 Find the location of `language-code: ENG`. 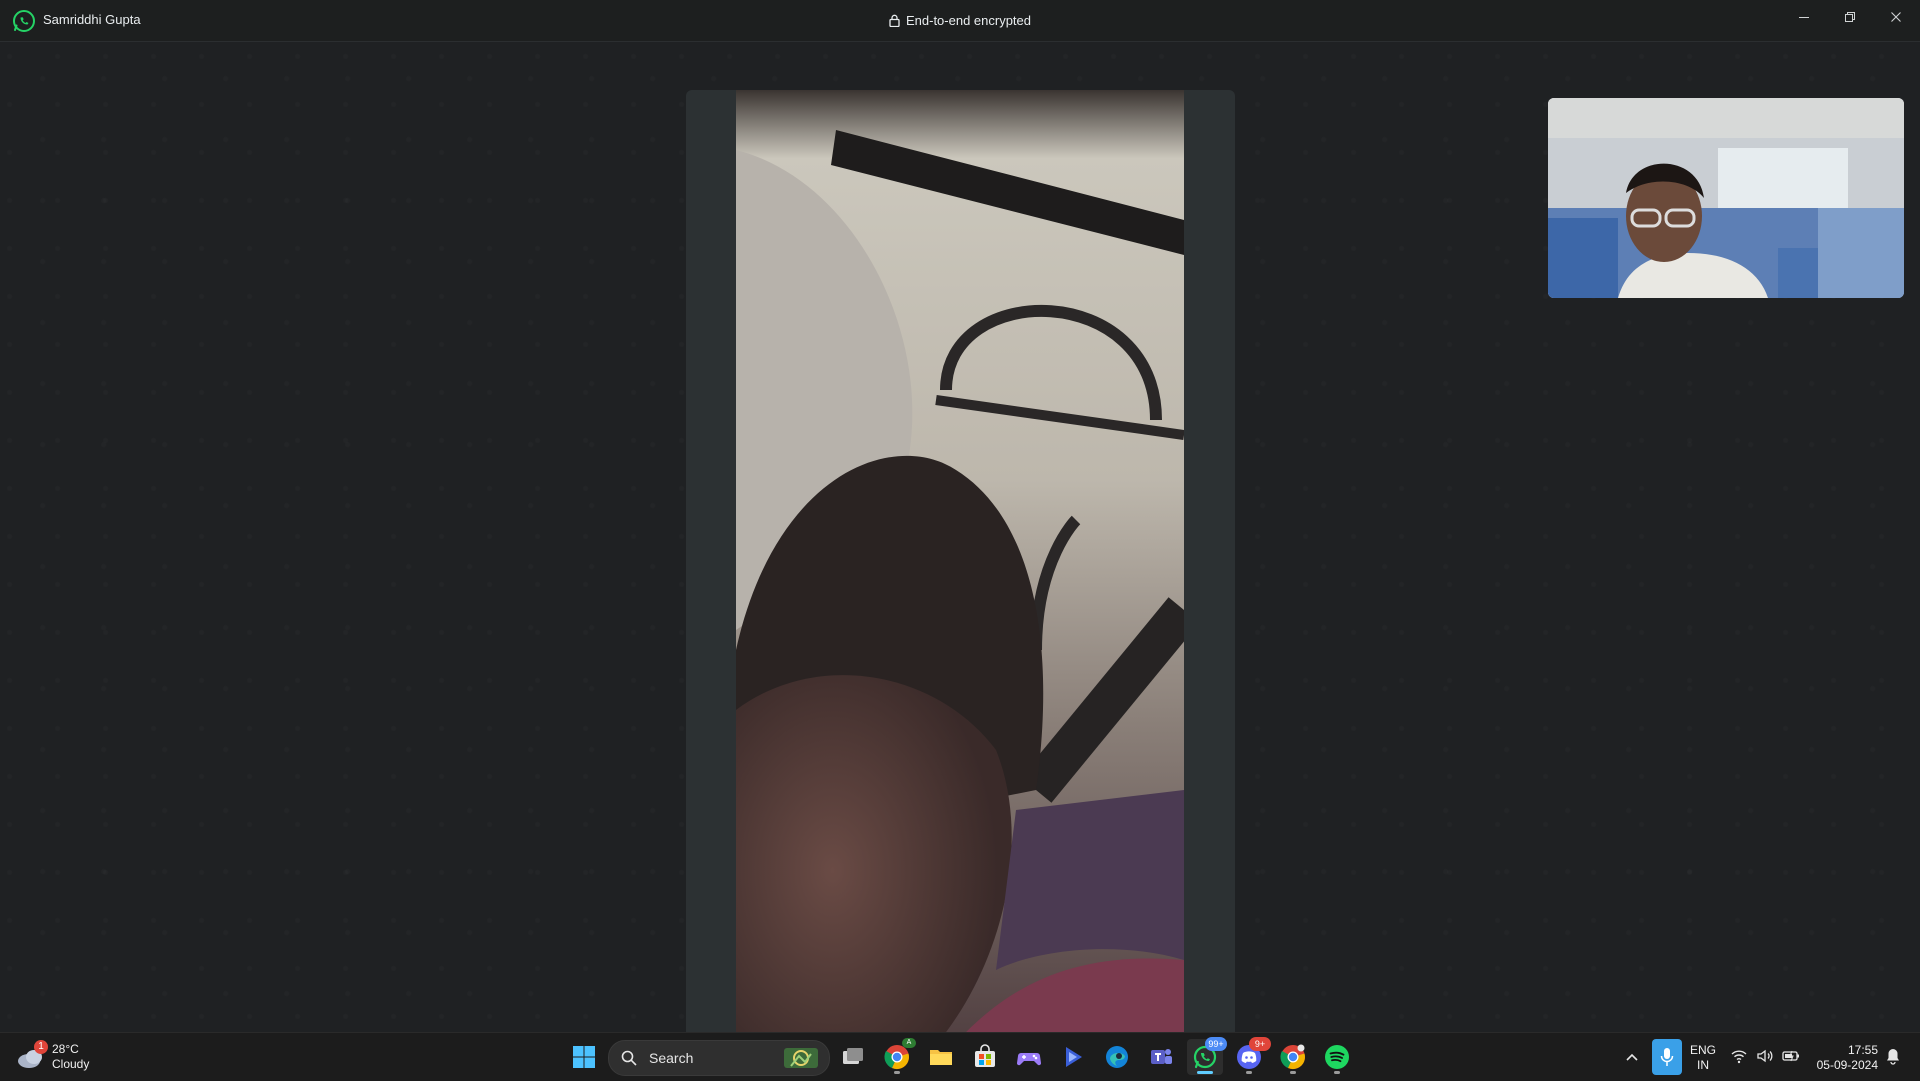

language-code: ENG is located at coordinates (1703, 1050).